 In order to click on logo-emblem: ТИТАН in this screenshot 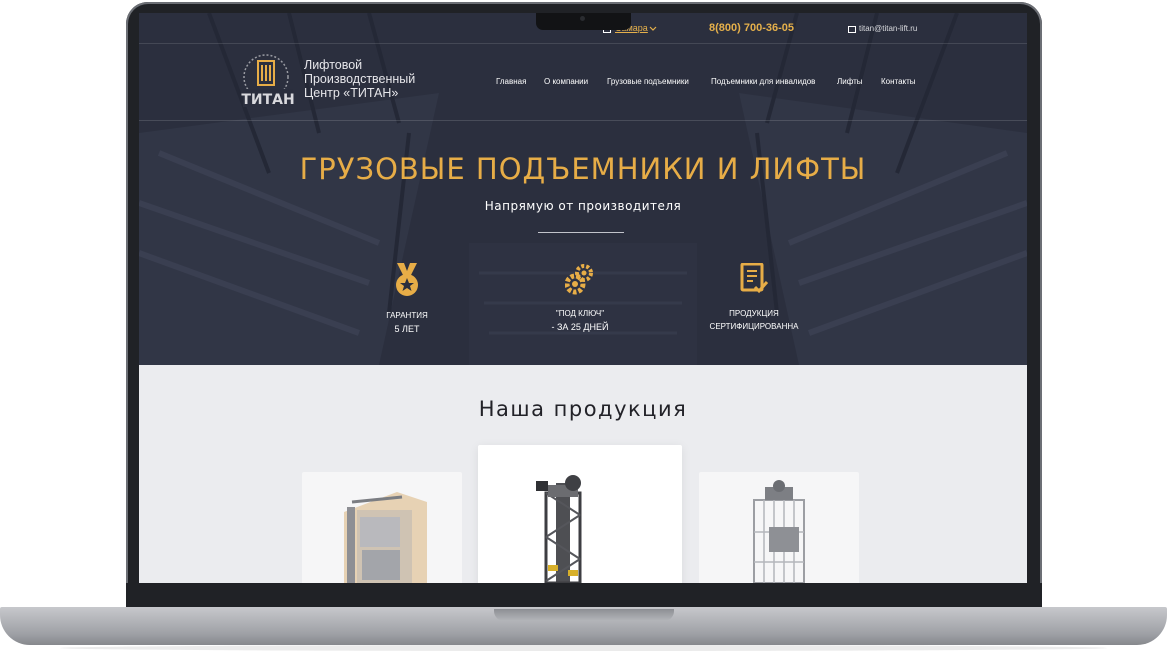, I will do `click(268, 81)`.